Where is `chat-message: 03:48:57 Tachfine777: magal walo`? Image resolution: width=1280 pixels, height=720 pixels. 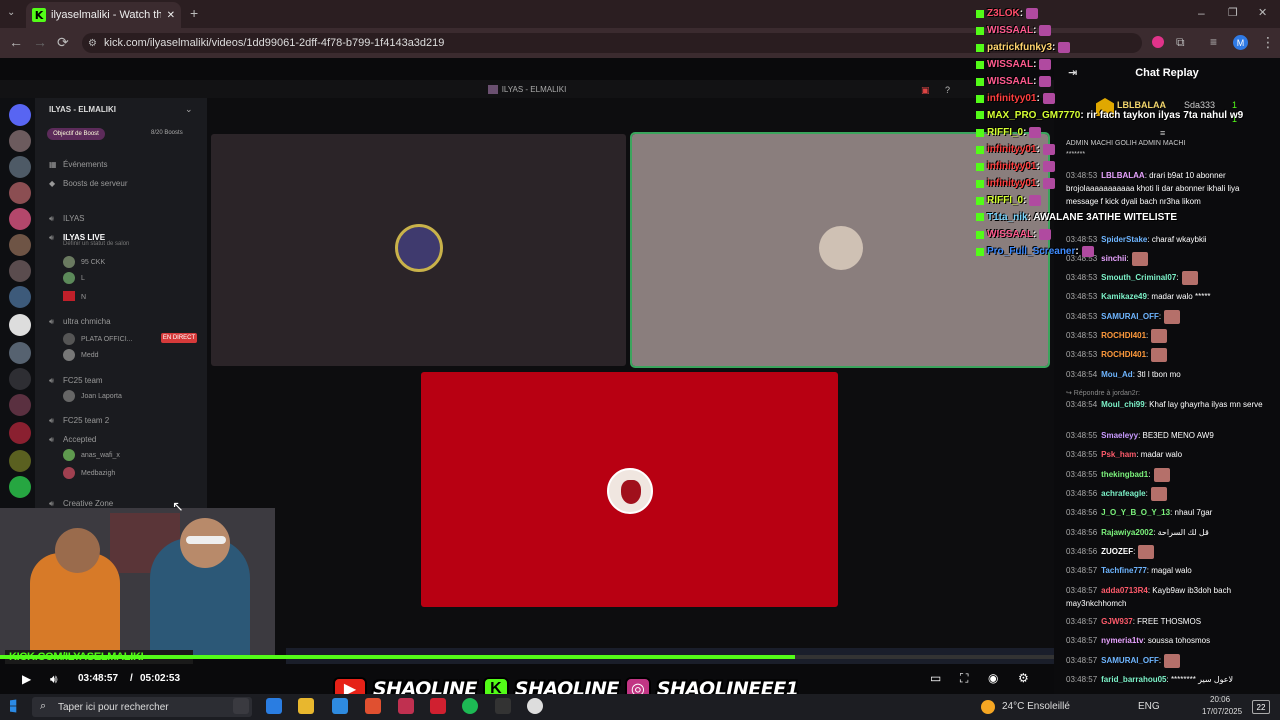
chat-message: 03:48:57 Tachfine777: magal walo is located at coordinates (1166, 570).